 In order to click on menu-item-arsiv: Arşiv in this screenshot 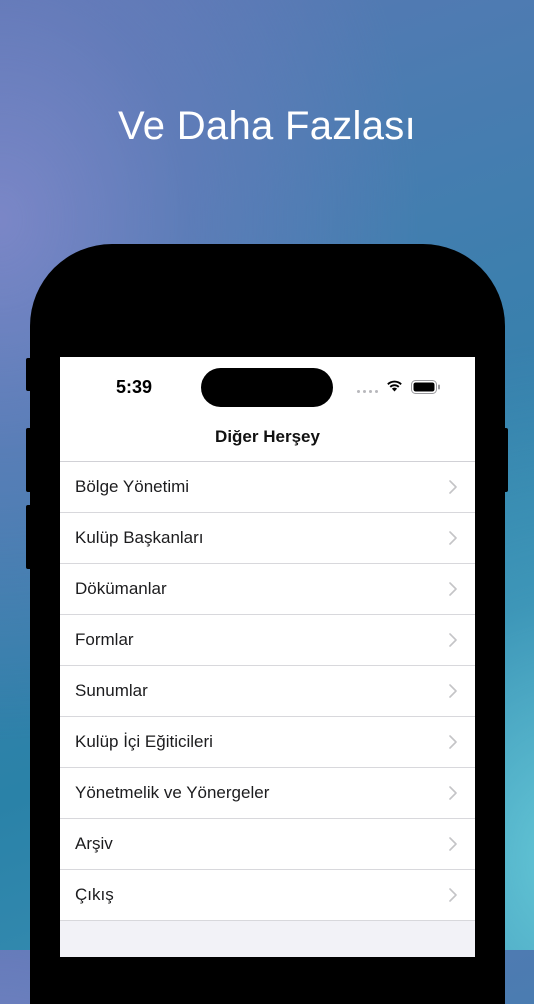, I will do `click(267, 844)`.